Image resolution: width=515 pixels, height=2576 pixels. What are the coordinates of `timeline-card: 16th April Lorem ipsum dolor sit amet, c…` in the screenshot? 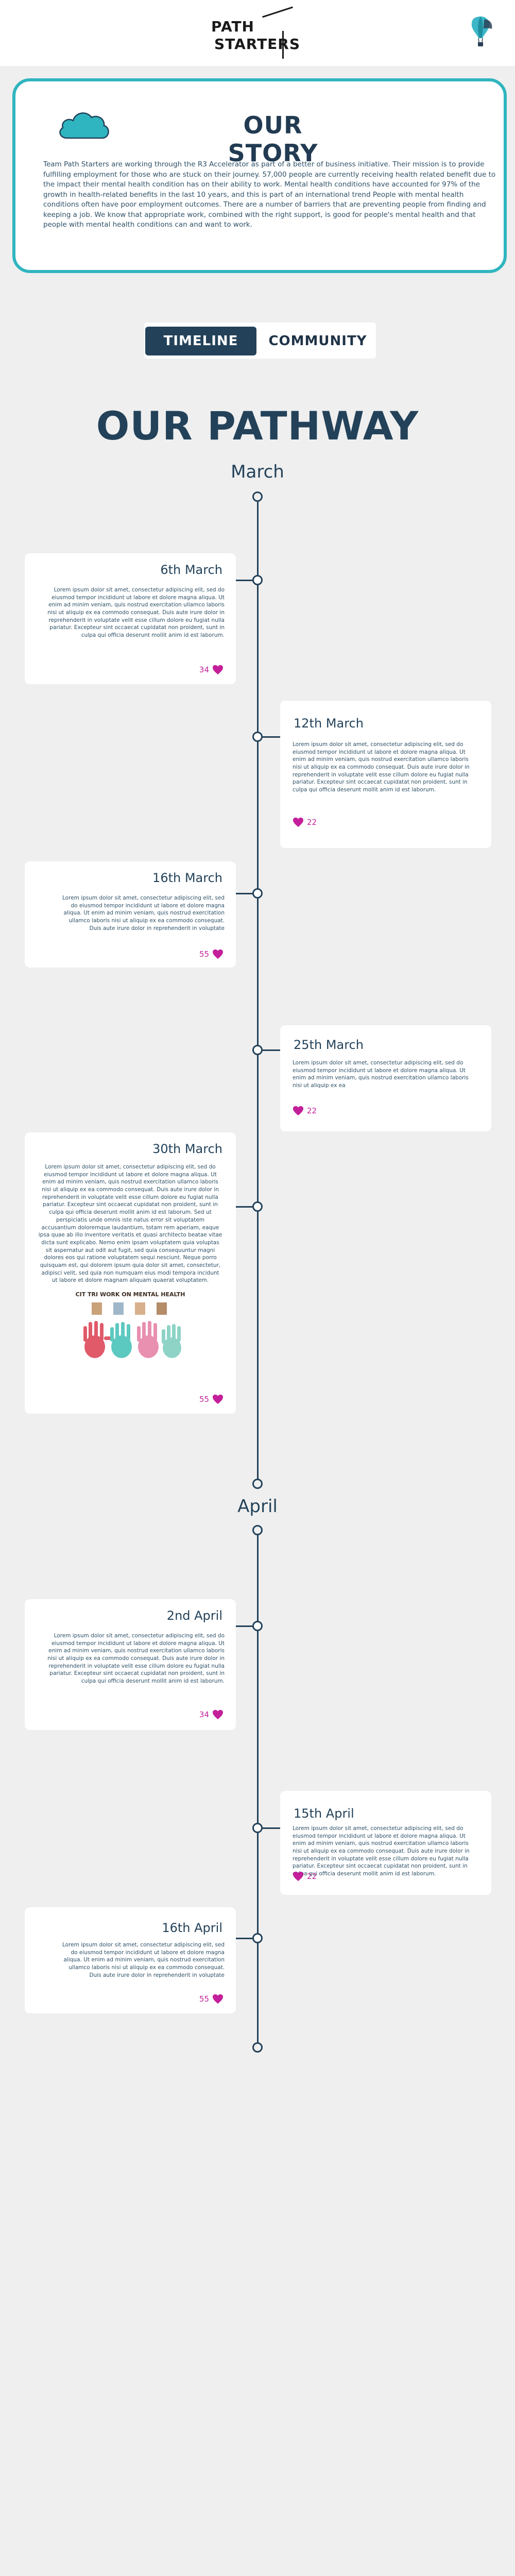 It's located at (130, 1960).